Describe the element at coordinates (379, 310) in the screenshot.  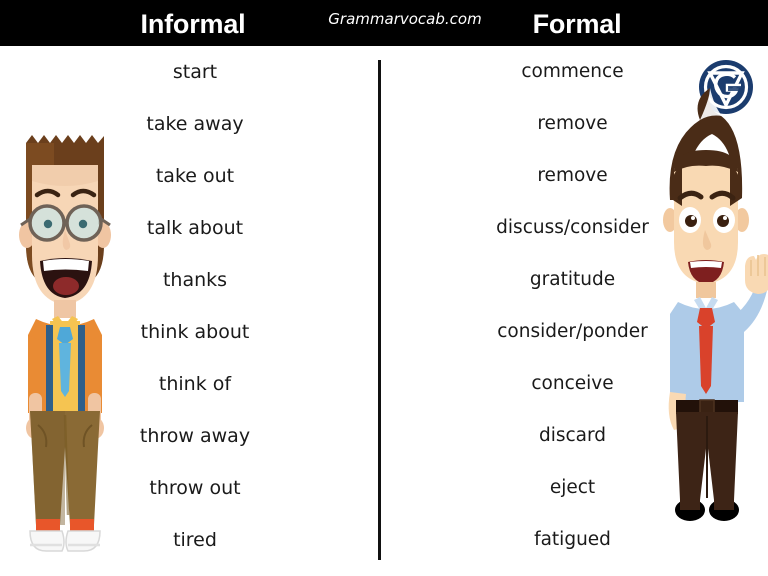
I see `column-divider` at that location.